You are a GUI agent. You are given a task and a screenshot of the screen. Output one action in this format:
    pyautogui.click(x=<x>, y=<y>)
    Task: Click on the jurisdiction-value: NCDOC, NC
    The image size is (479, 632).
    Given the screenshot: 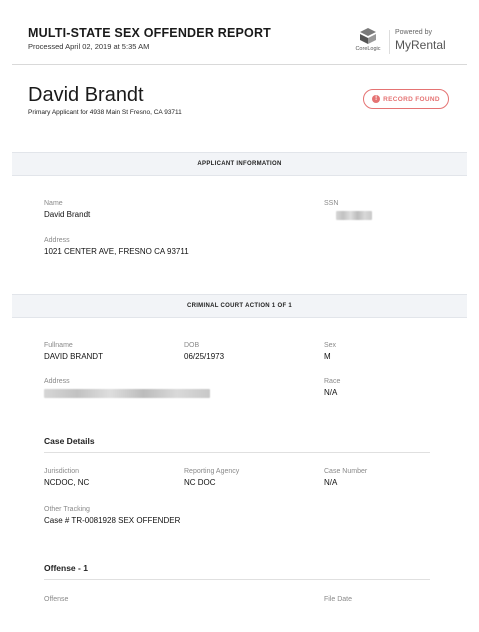 What is the action you would take?
    pyautogui.click(x=67, y=482)
    